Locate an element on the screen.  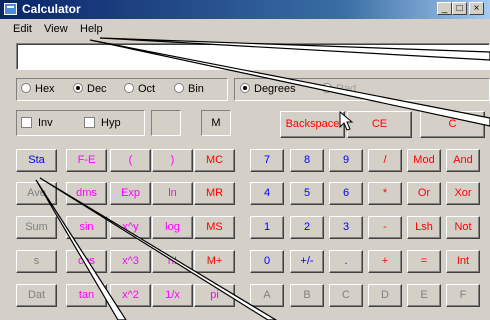
log-button: log is located at coordinates (172, 227).